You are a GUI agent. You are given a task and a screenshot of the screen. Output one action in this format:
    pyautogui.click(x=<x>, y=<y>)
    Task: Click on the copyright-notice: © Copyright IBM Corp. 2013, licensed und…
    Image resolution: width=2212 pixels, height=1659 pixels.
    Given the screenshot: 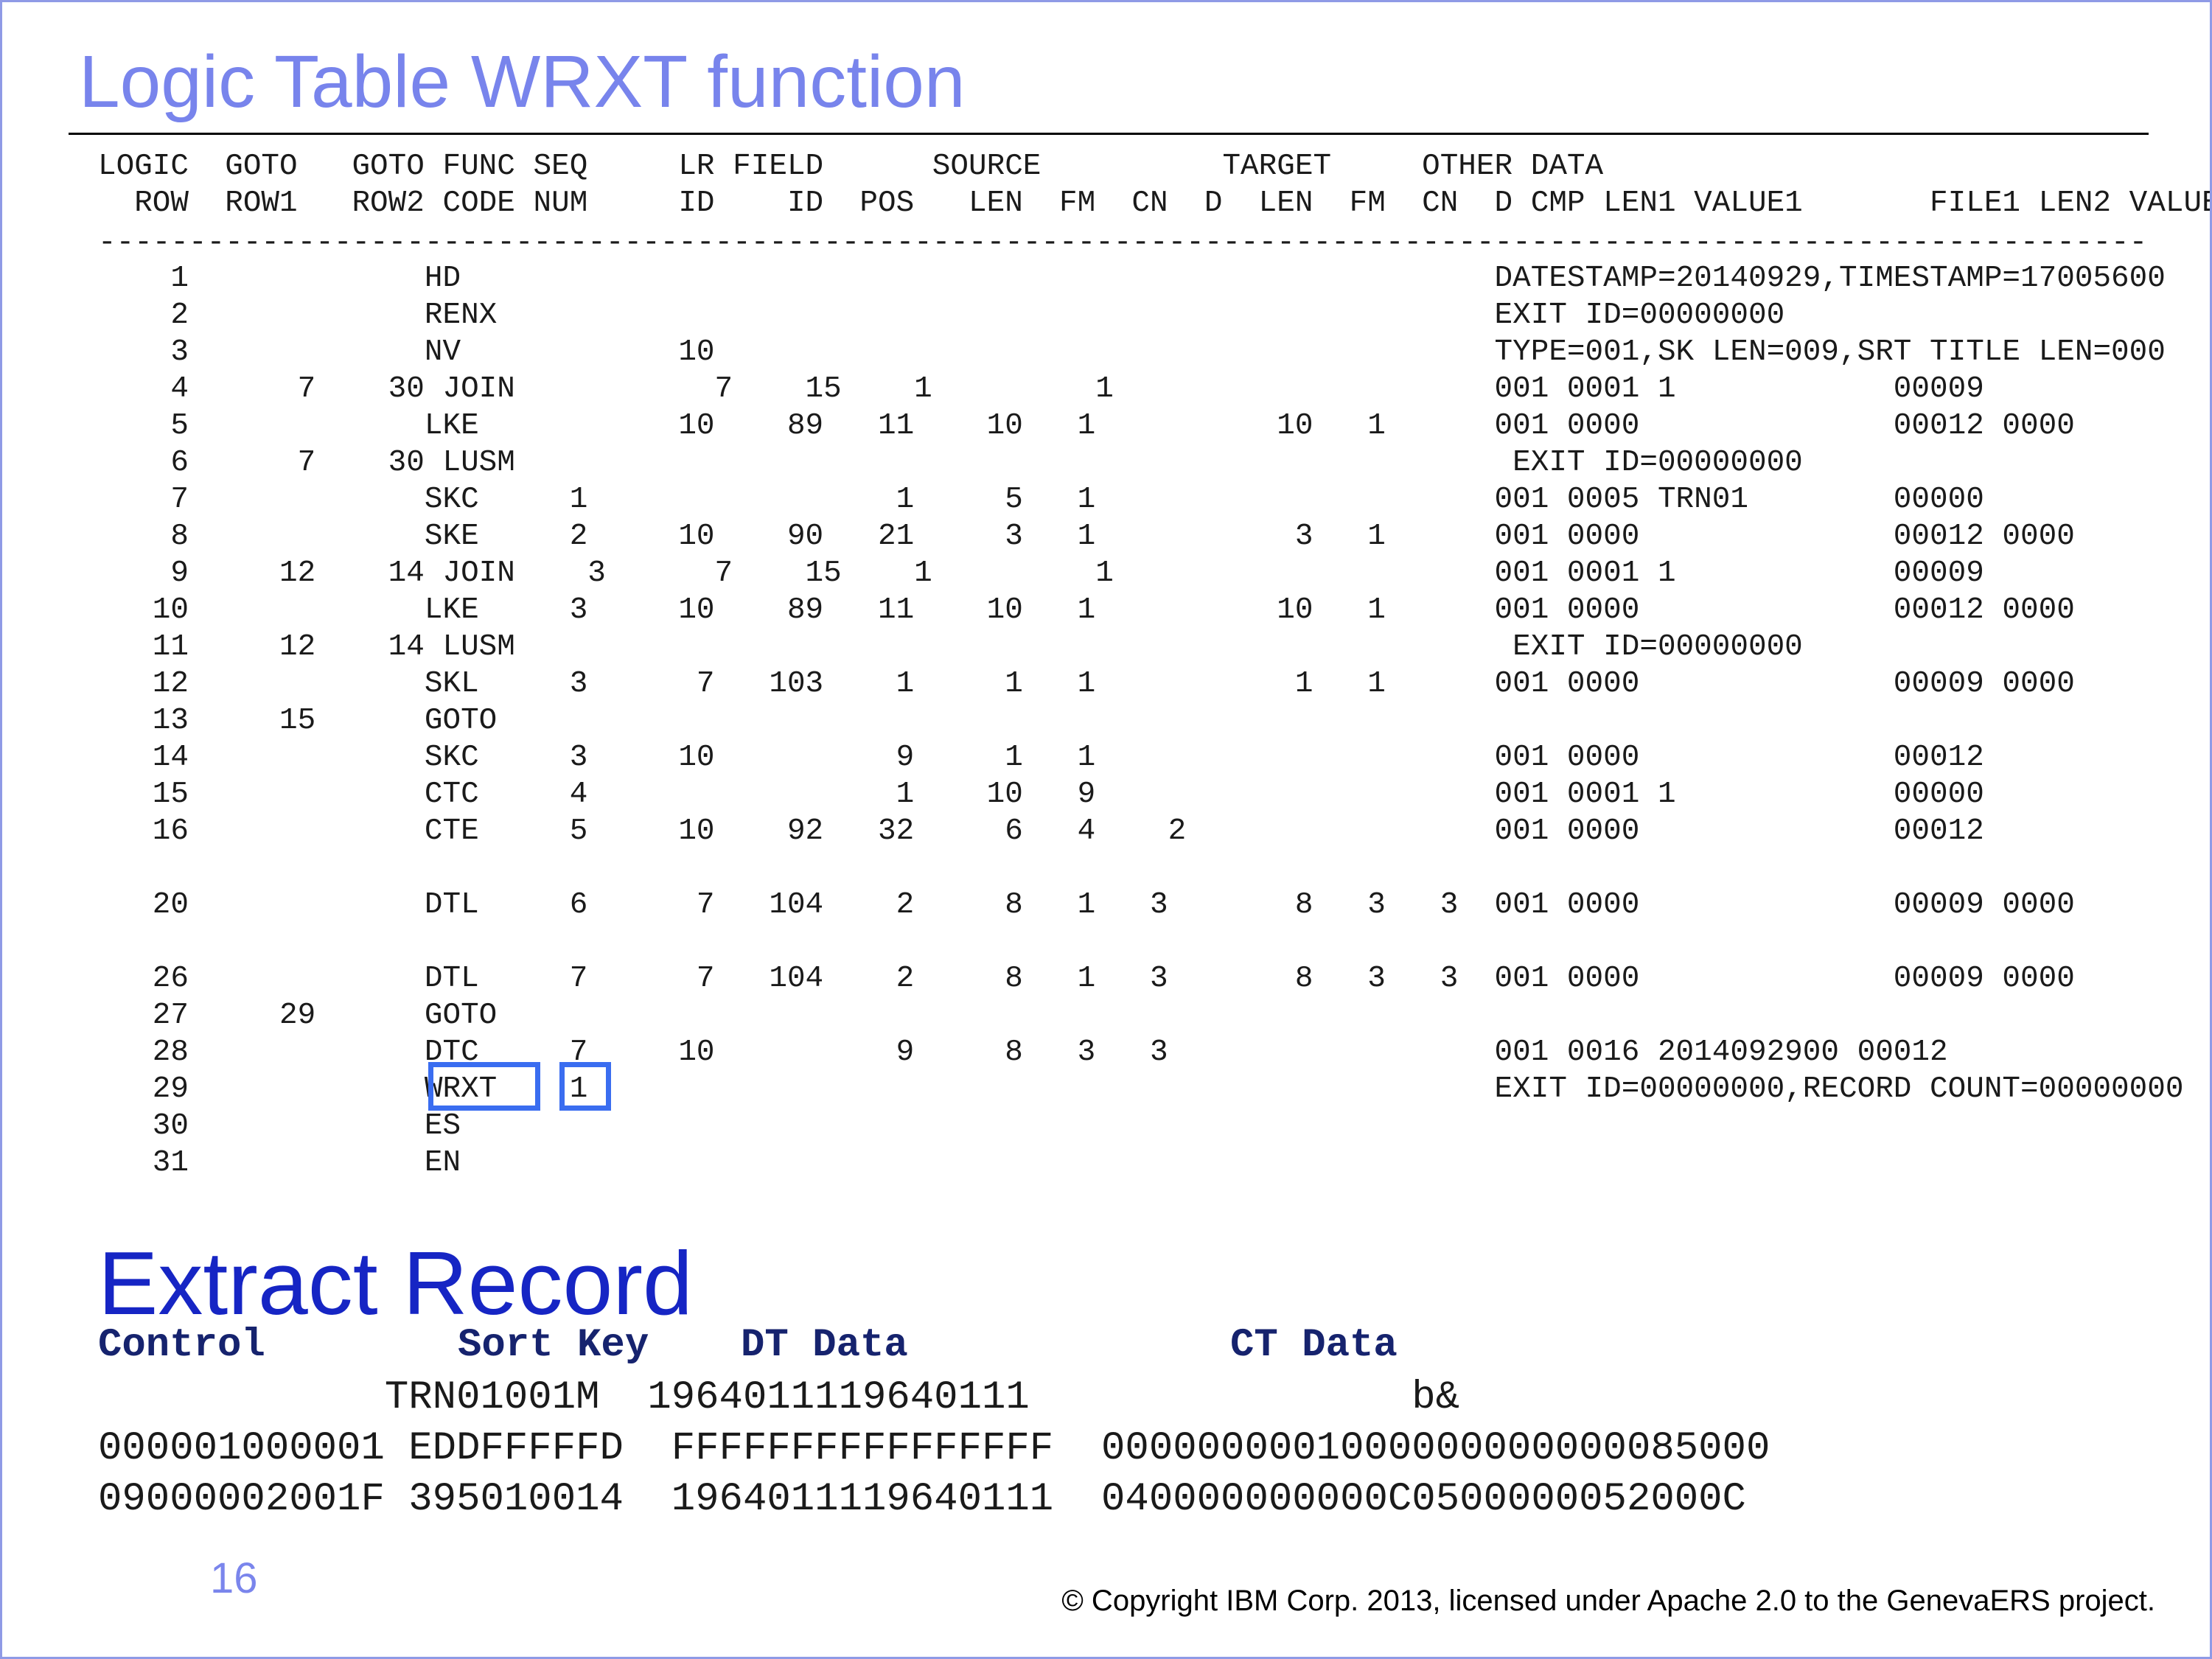 What is the action you would take?
    pyautogui.click(x=1608, y=1601)
    